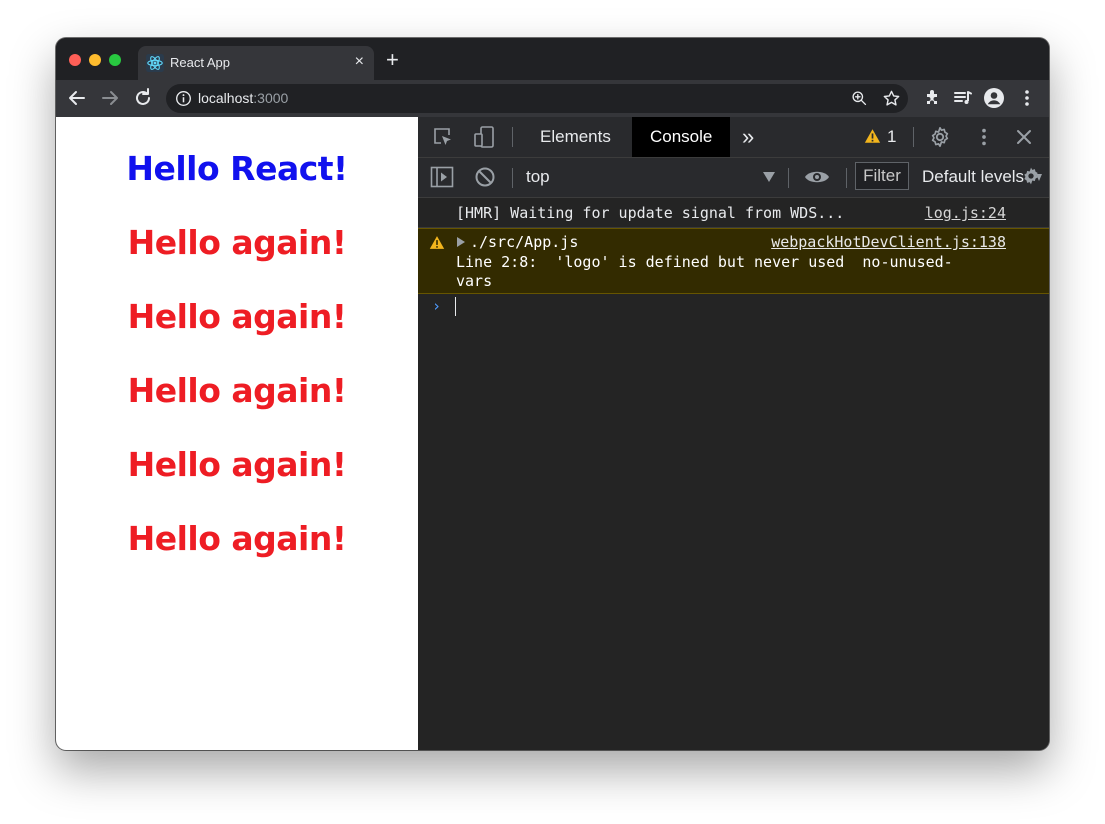 The height and width of the screenshot is (824, 1105). I want to click on devtools-tab-bar: Elements Console » 1, so click(733, 137).